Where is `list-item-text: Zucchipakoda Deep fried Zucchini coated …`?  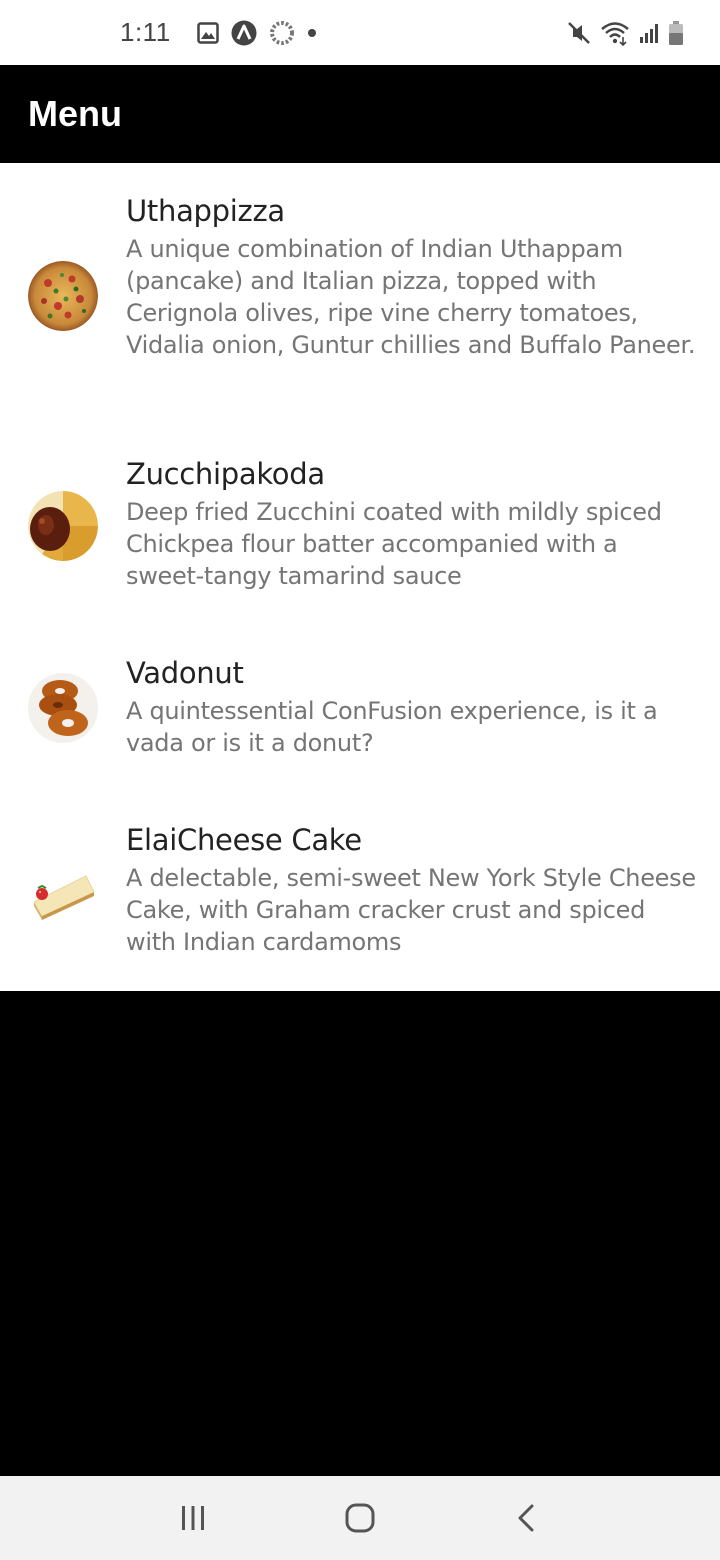 list-item-text: Zucchipakoda Deep fried Zucchini coated … is located at coordinates (411, 524).